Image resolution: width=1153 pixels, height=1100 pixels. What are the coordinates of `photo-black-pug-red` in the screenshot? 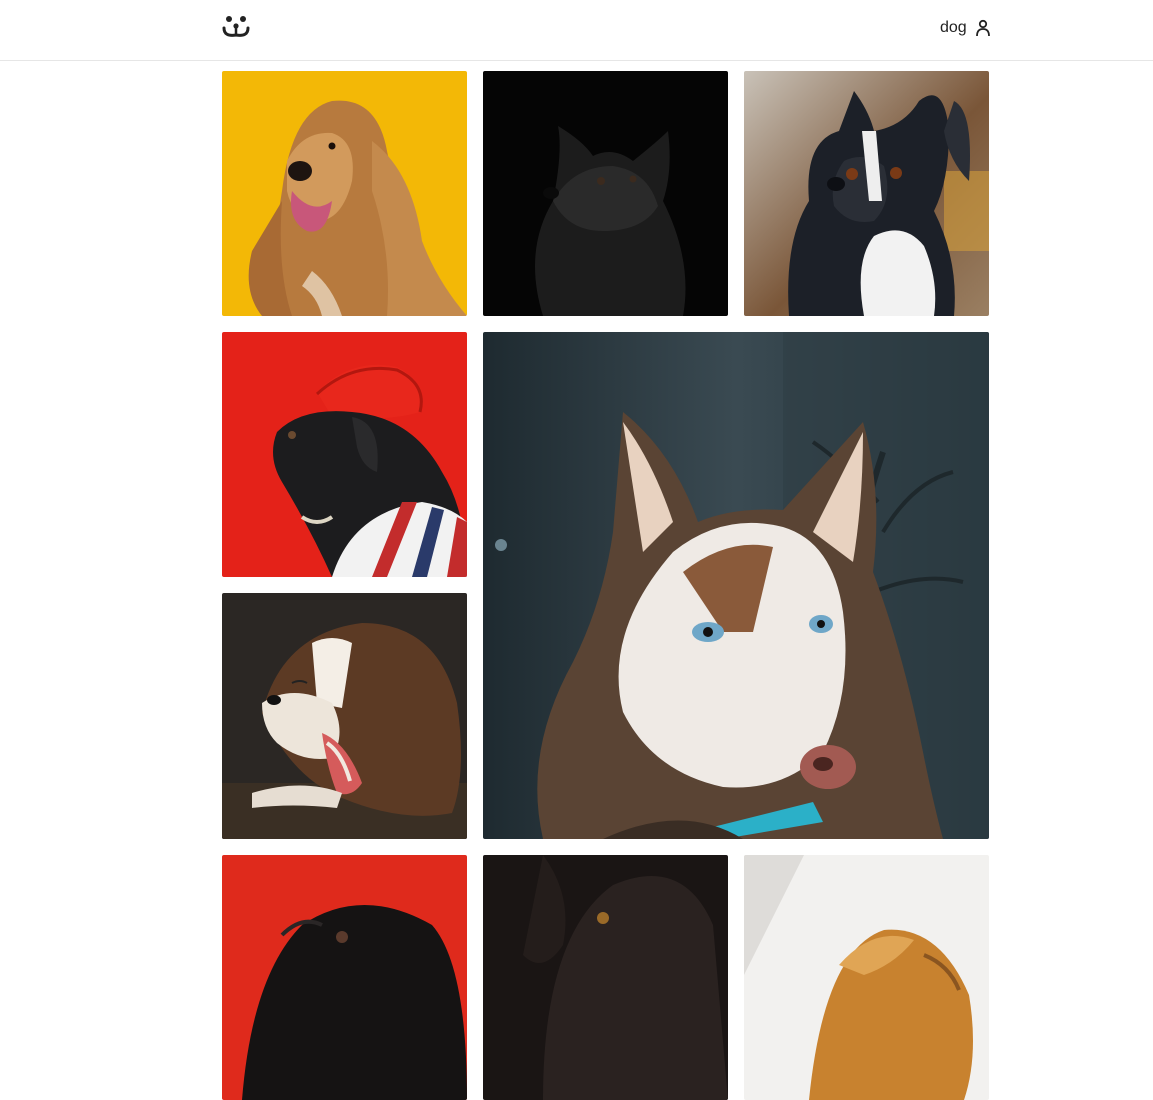 It's located at (344, 977).